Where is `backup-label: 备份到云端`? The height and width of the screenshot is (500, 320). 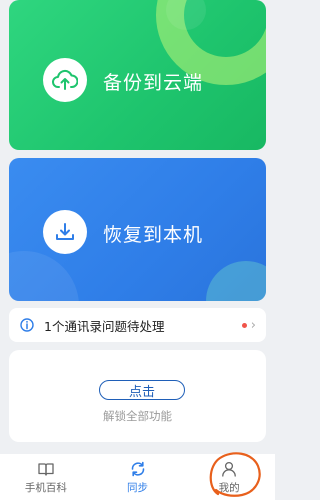 backup-label: 备份到云端 is located at coordinates (153, 83).